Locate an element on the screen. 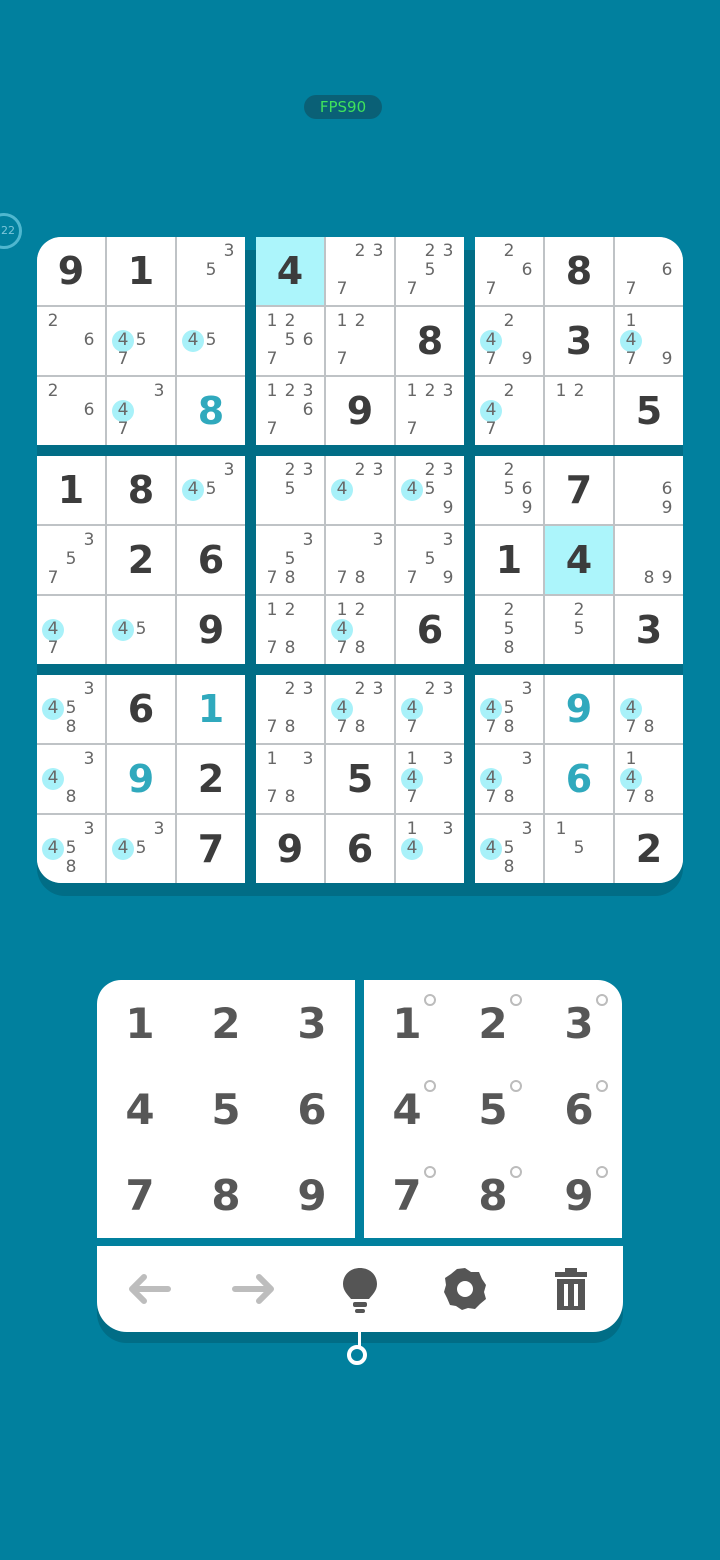  sudoku-cell: 23 7 is located at coordinates (360, 271).